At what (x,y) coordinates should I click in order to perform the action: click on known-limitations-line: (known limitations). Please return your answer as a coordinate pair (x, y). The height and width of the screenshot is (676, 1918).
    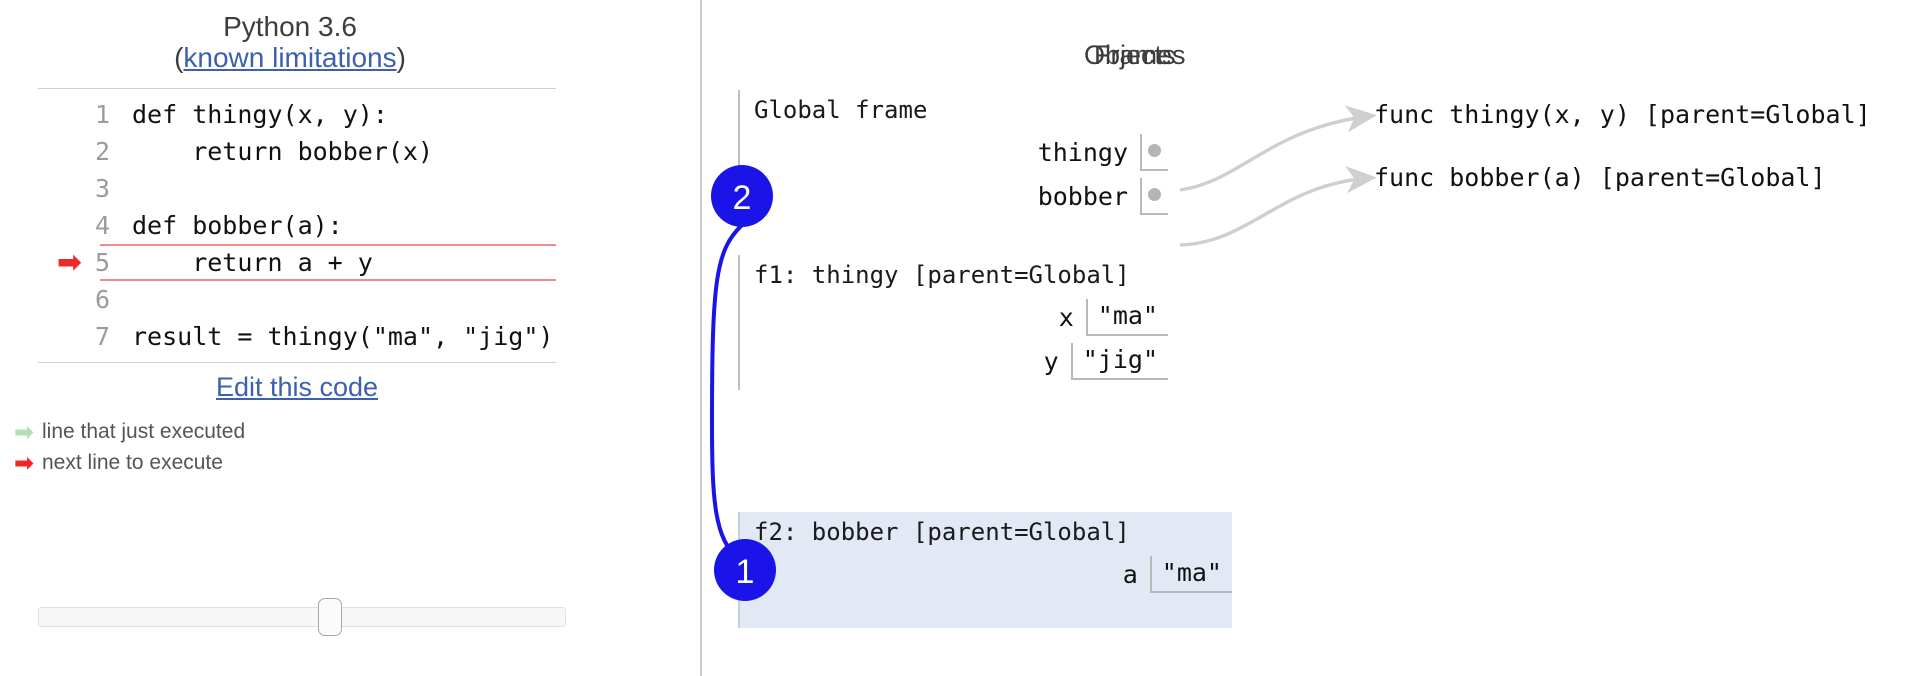
    Looking at the image, I should click on (290, 58).